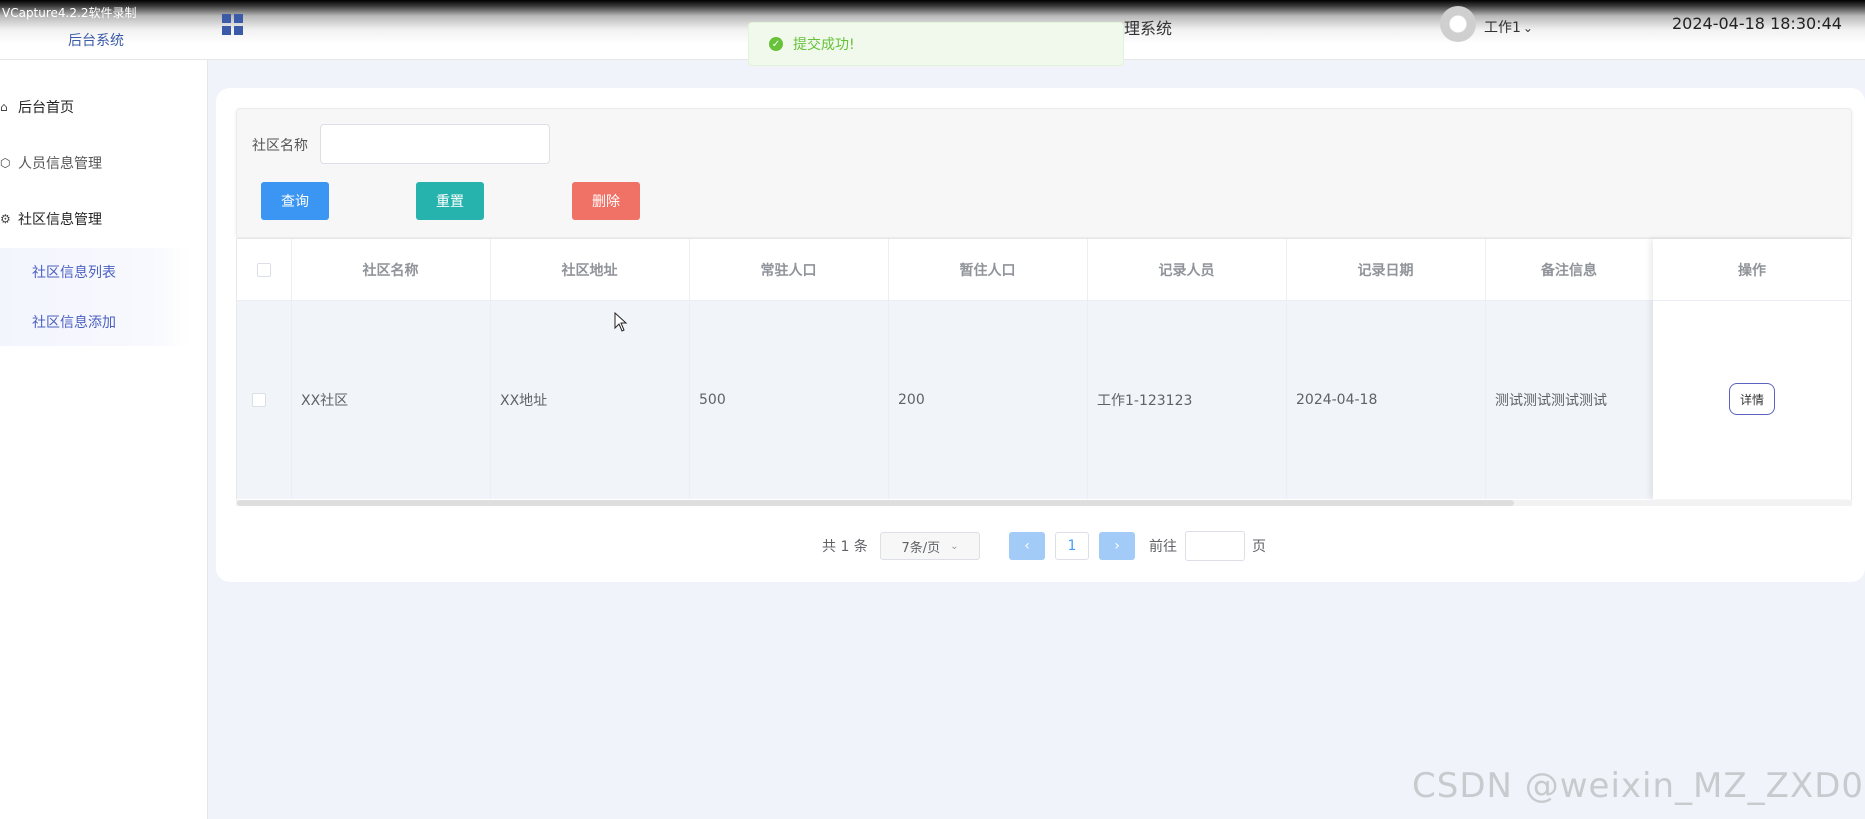  I want to click on column-header-date: 记录日期, so click(1385, 270).